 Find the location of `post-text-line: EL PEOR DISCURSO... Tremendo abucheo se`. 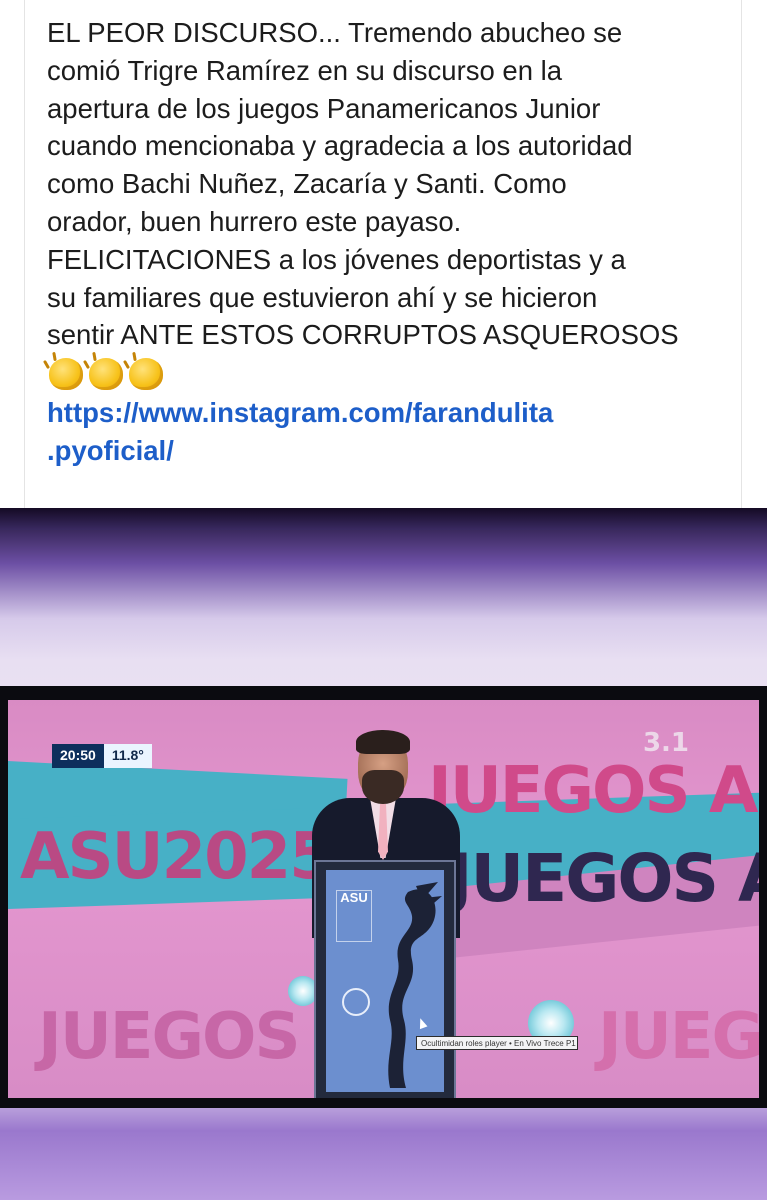

post-text-line: EL PEOR DISCURSO... Tremendo abucheo se is located at coordinates (335, 32).